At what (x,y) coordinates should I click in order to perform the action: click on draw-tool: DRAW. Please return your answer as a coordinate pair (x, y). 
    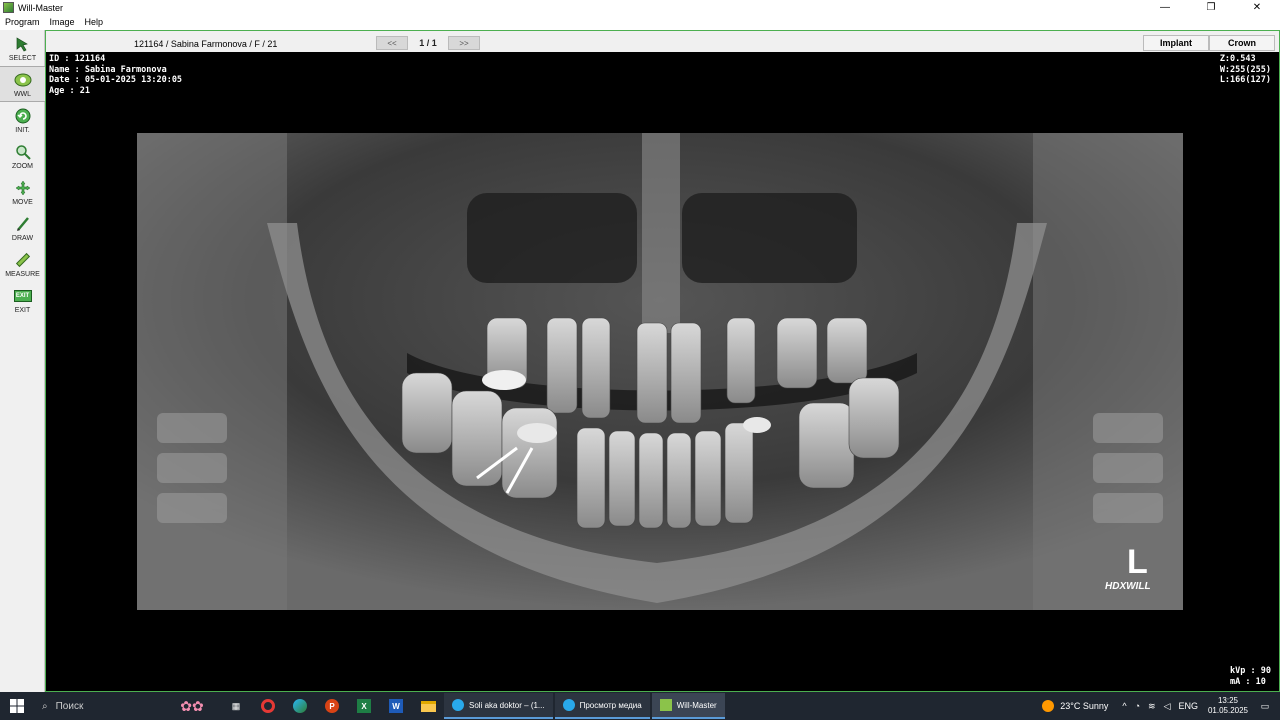
    Looking at the image, I should click on (22, 228).